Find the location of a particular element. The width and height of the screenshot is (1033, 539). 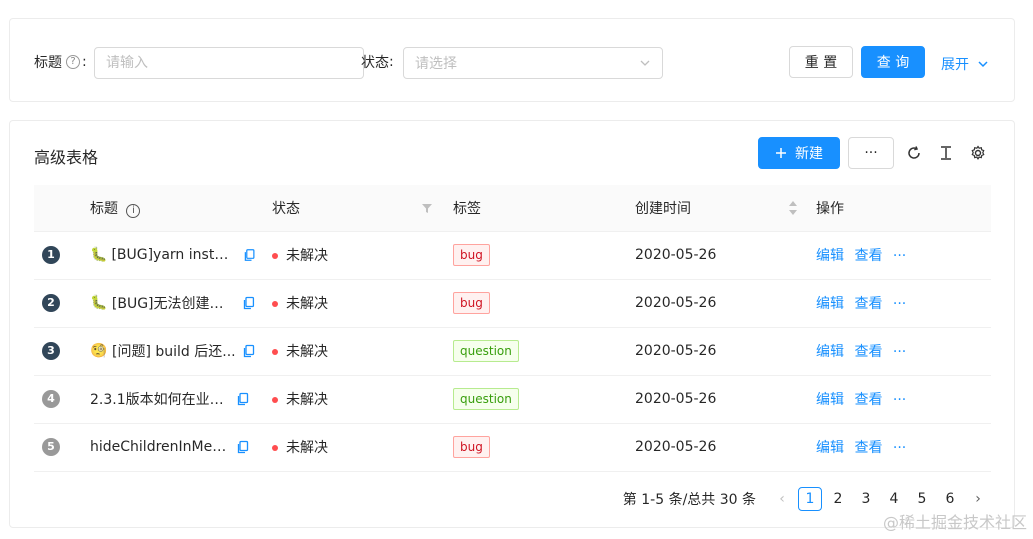

reload-icon is located at coordinates (914, 153).